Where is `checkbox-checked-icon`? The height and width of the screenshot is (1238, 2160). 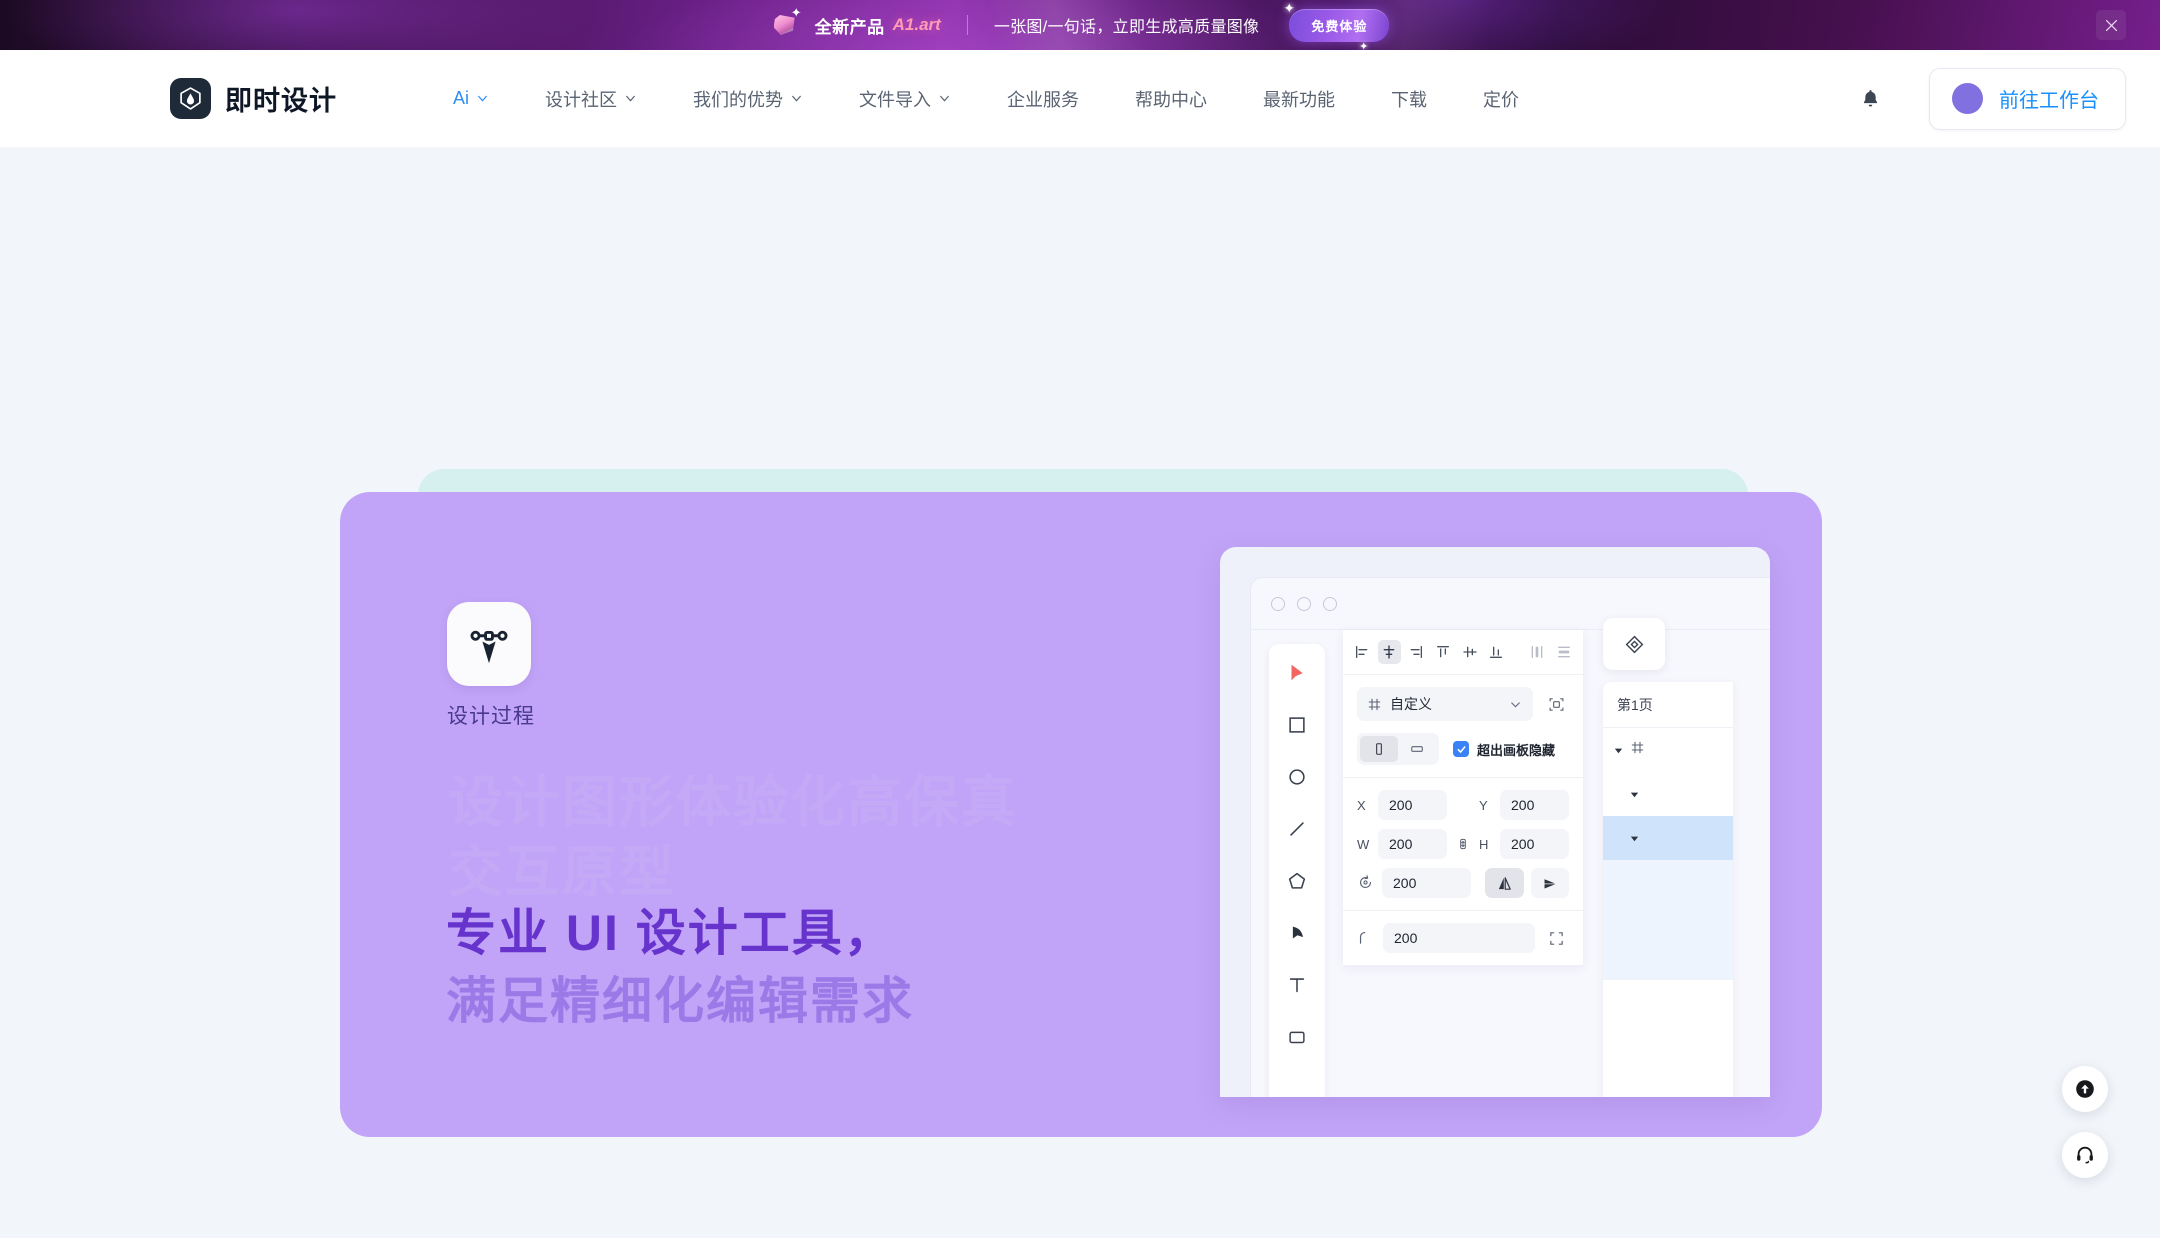
checkbox-checked-icon is located at coordinates (1461, 749).